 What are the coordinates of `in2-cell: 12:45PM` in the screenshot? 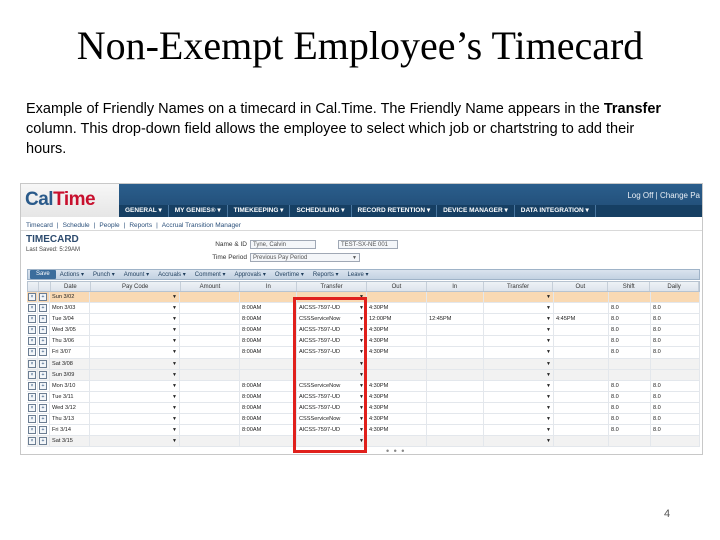 It's located at (455, 319).